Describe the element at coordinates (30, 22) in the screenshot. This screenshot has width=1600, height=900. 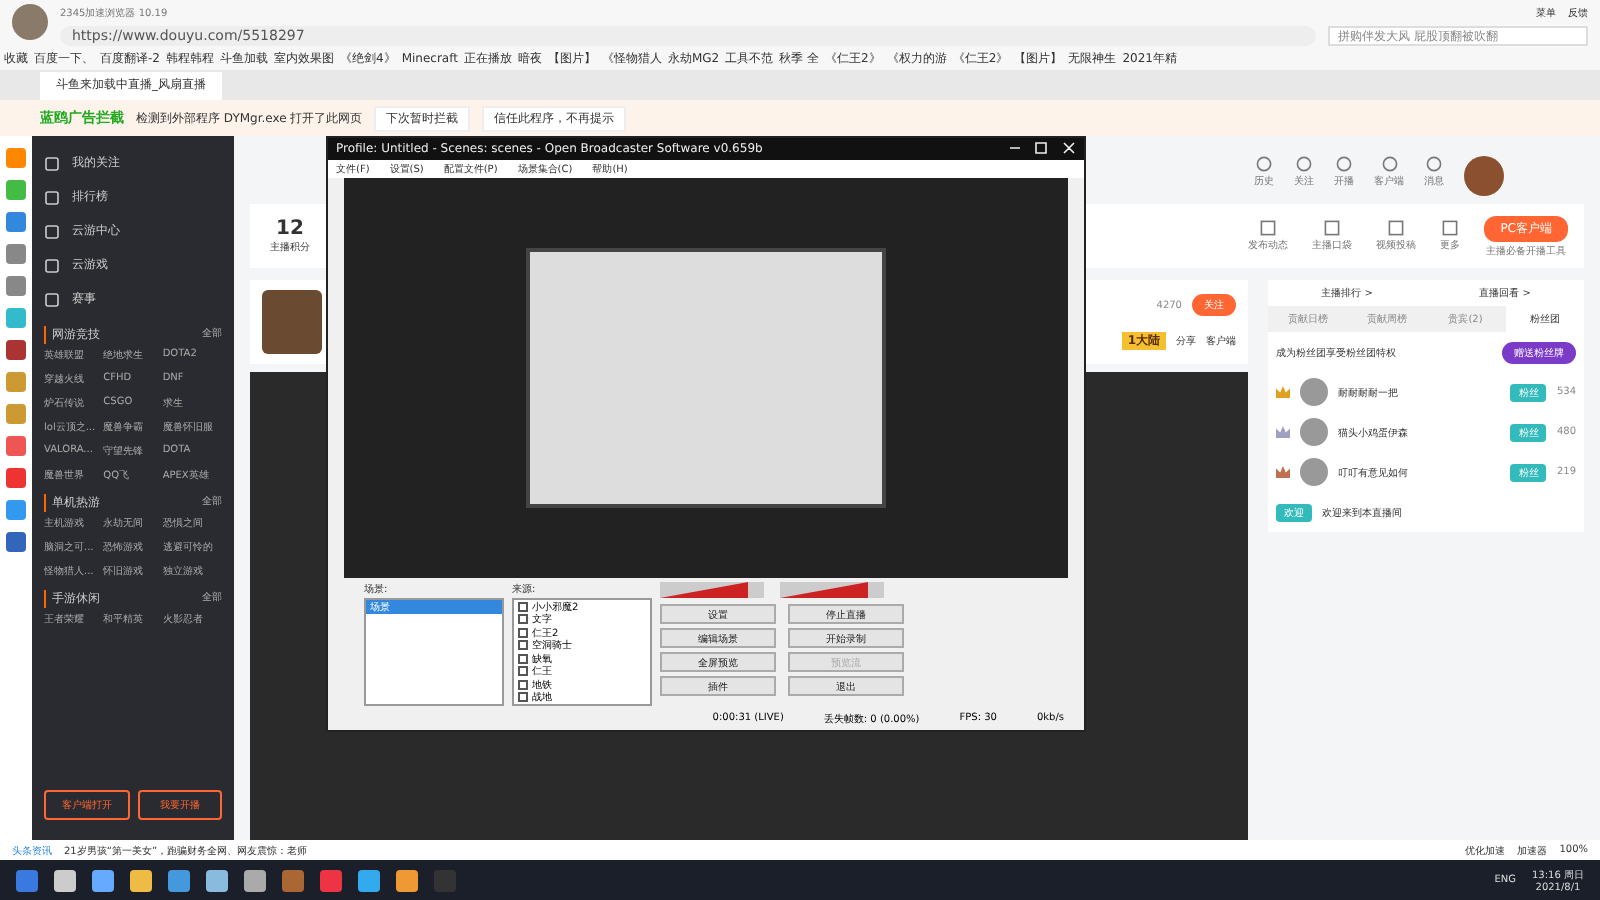
I see `user-avatar` at that location.